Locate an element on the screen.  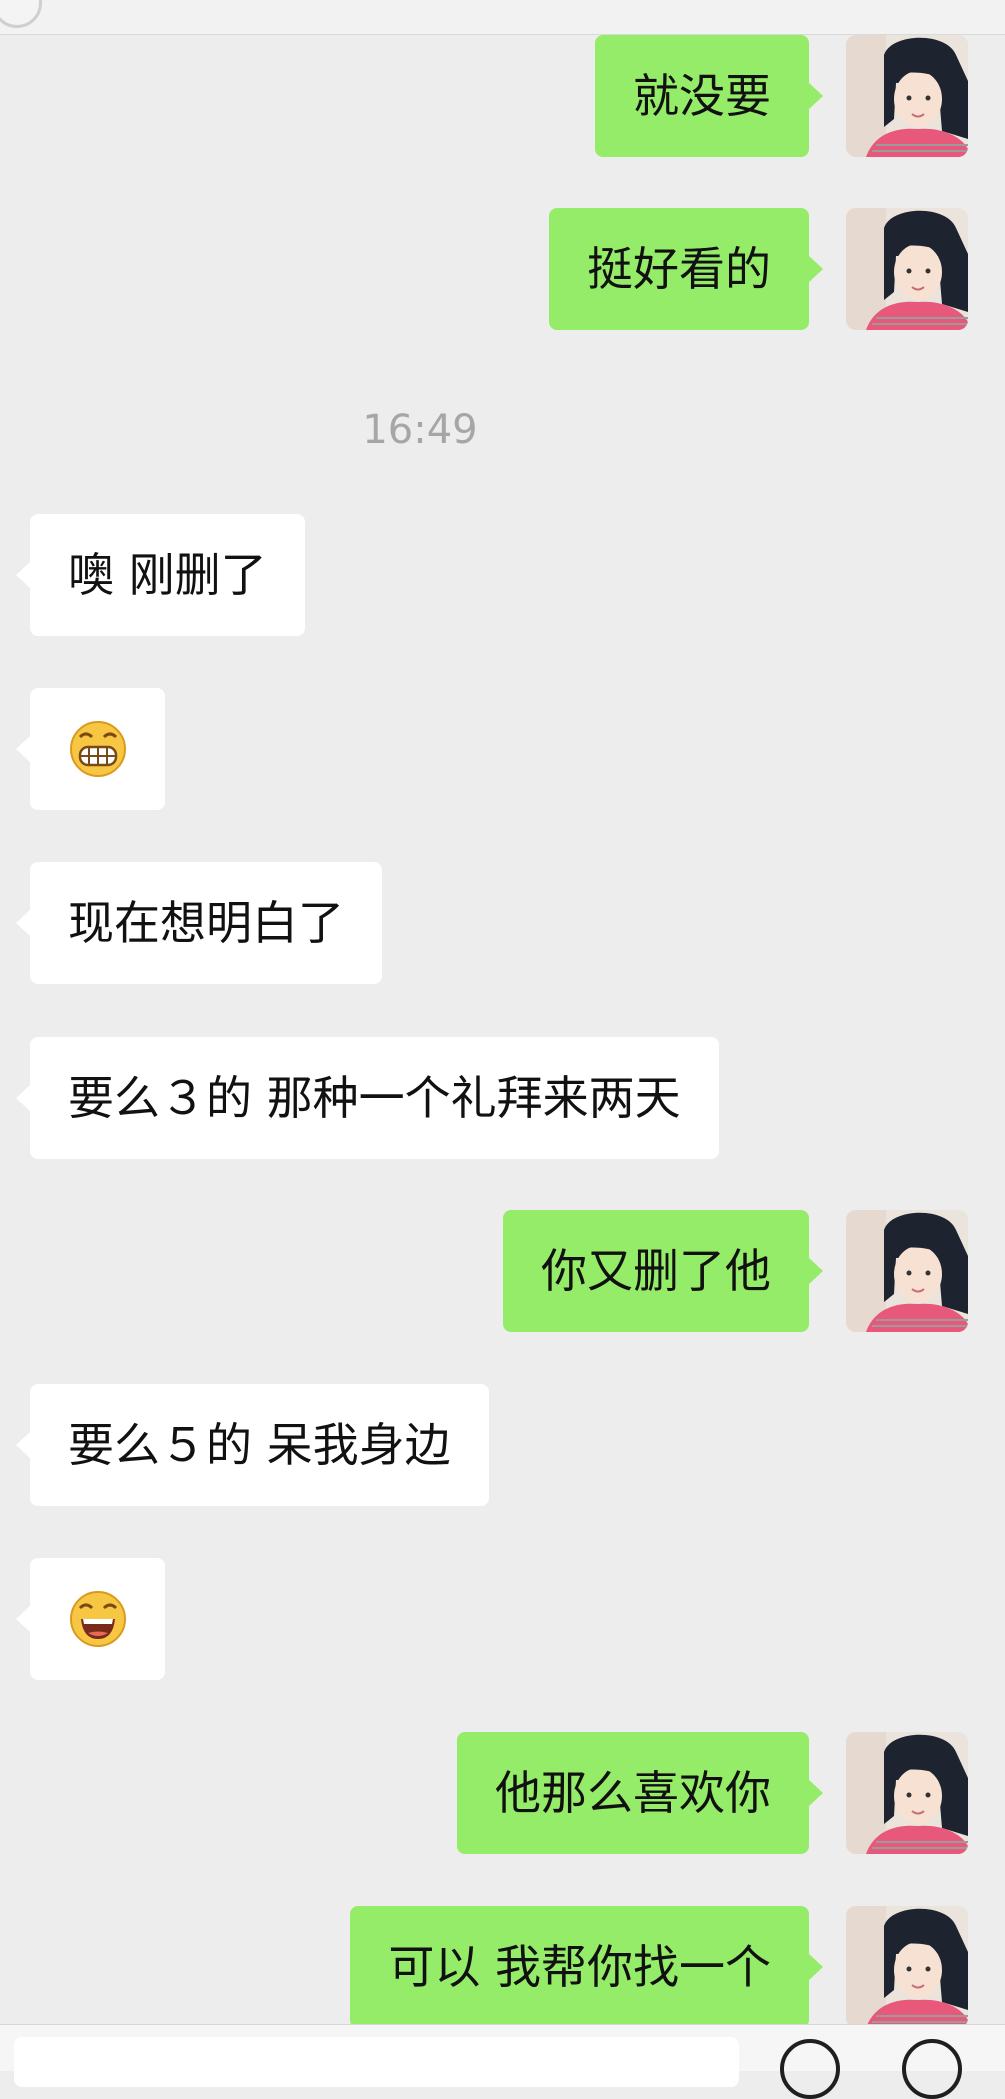
message-incoming: 要么５的 呆我身边 is located at coordinates (502, 1445).